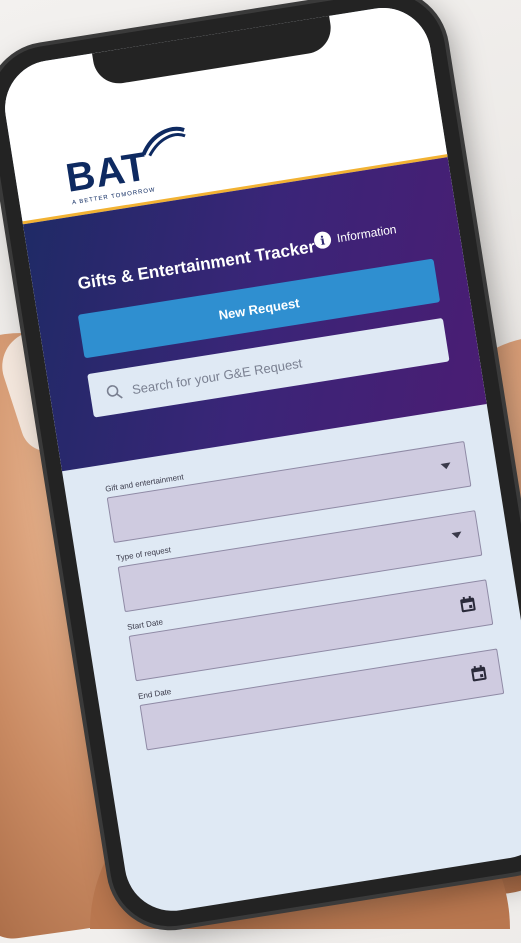  Describe the element at coordinates (163, 141) in the screenshot. I see `logo-swoosh-icon` at that location.